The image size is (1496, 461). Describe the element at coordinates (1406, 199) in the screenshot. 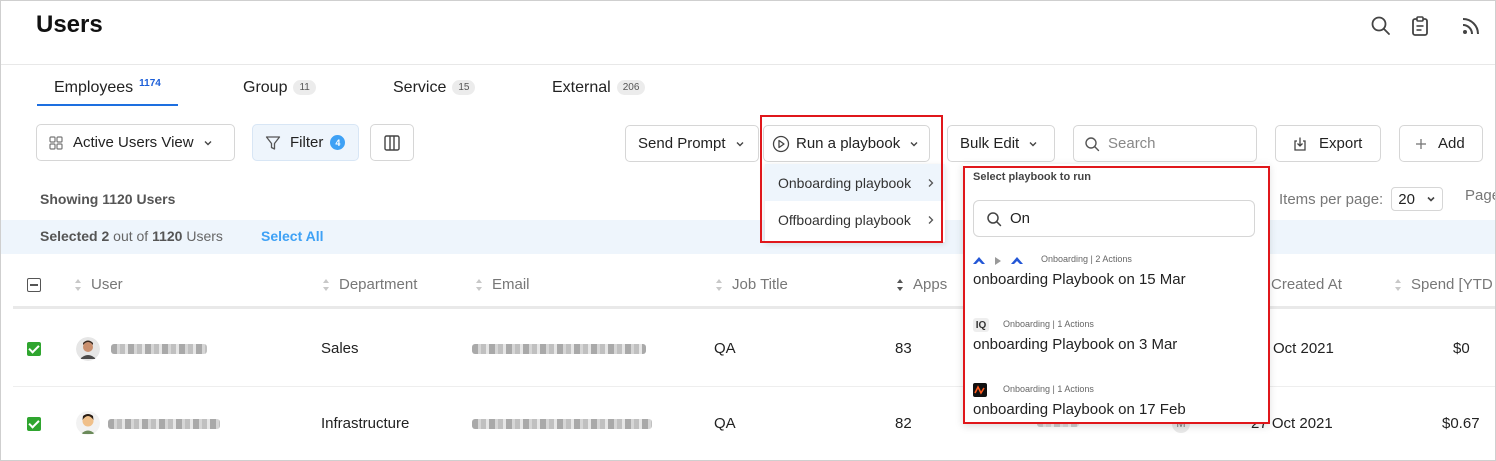

I see `items-per-page-value: 20` at that location.